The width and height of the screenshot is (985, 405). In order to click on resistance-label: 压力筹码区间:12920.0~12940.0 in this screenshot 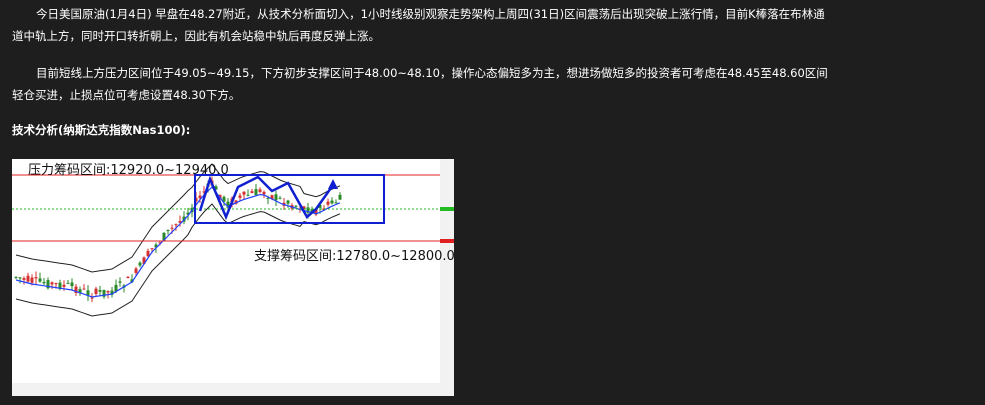, I will do `click(128, 170)`.